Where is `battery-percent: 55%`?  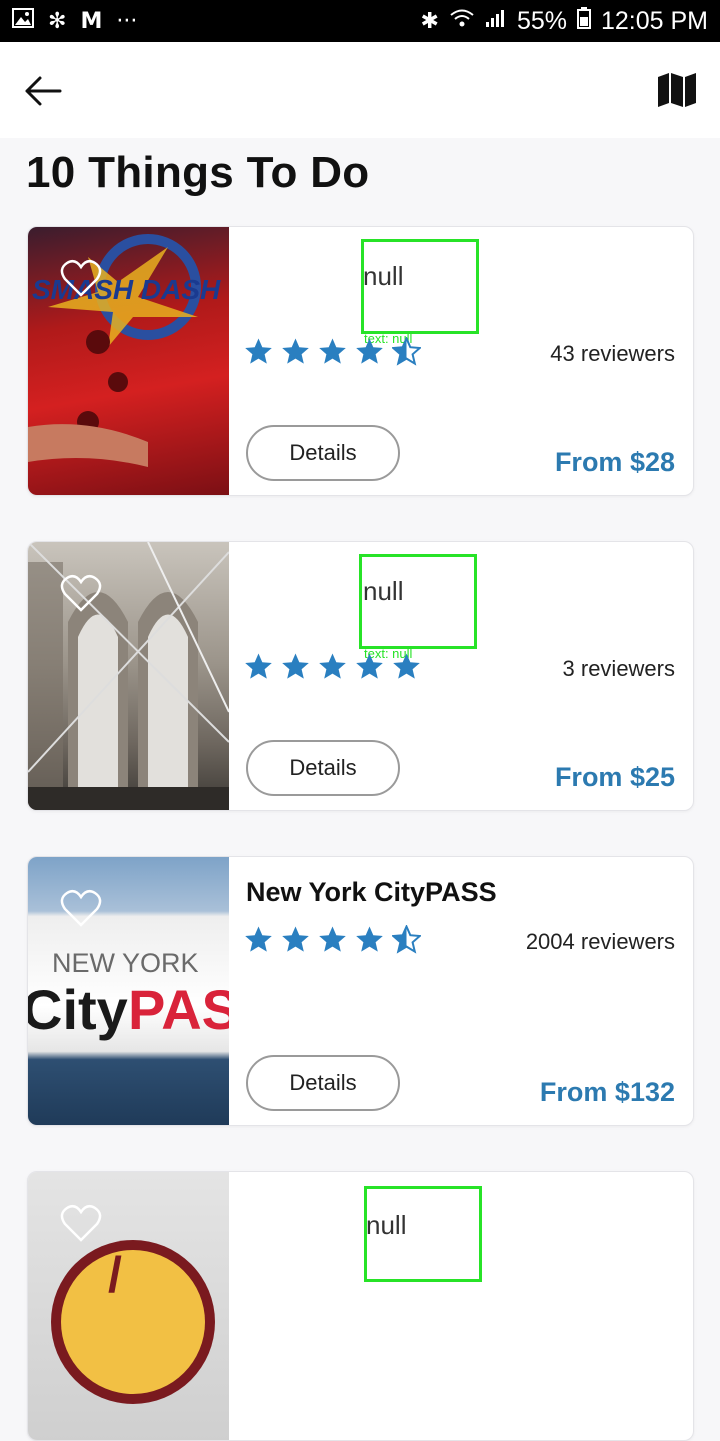 battery-percent: 55% is located at coordinates (541, 20).